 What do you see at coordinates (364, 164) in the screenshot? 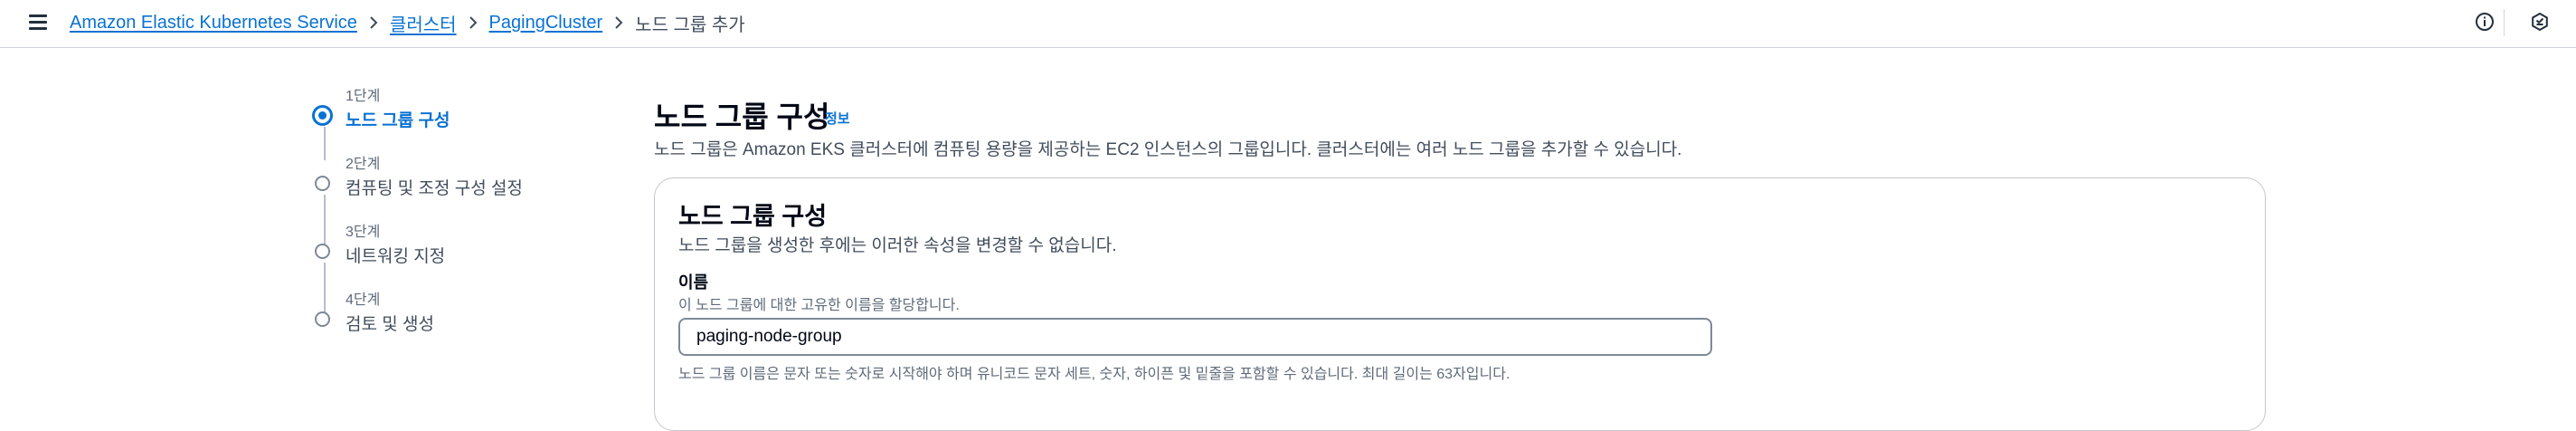
I see `step-number: 2단계` at bounding box center [364, 164].